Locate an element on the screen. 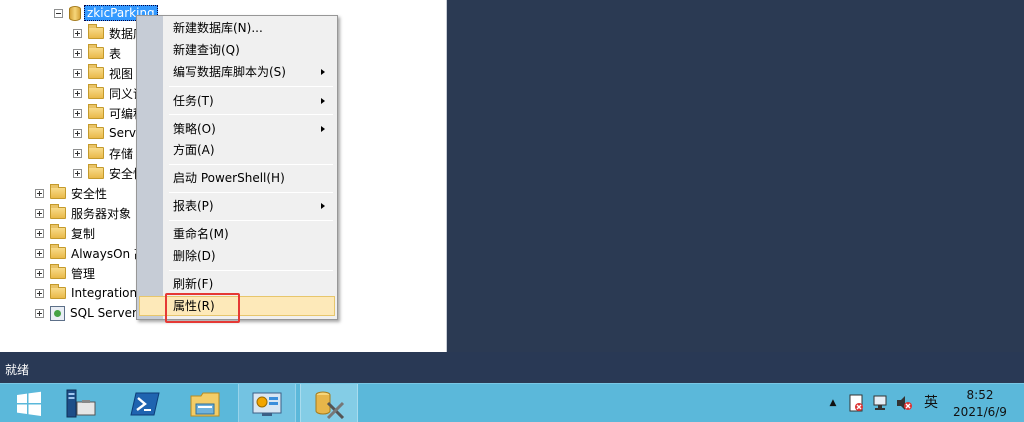 This screenshot has height=422, width=1024. tree-node: 存储 is located at coordinates (103, 153).